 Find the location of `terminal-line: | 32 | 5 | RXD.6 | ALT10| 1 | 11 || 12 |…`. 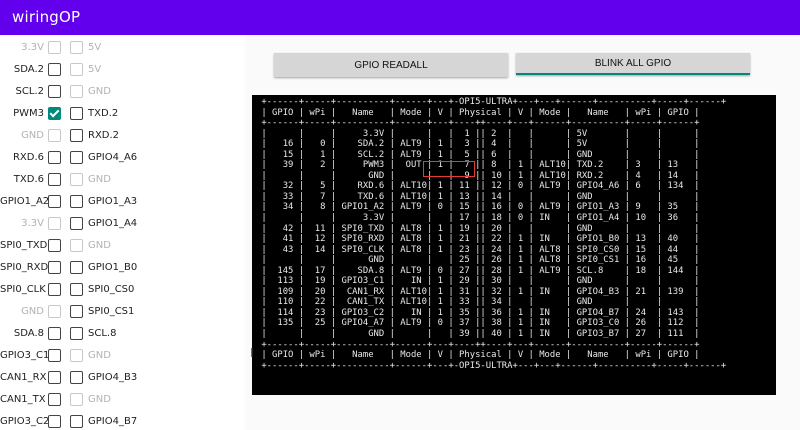

terminal-line: | 32 | 5 | RXD.6 | ALT10| 1 | 11 || 12 |… is located at coordinates (478, 186).